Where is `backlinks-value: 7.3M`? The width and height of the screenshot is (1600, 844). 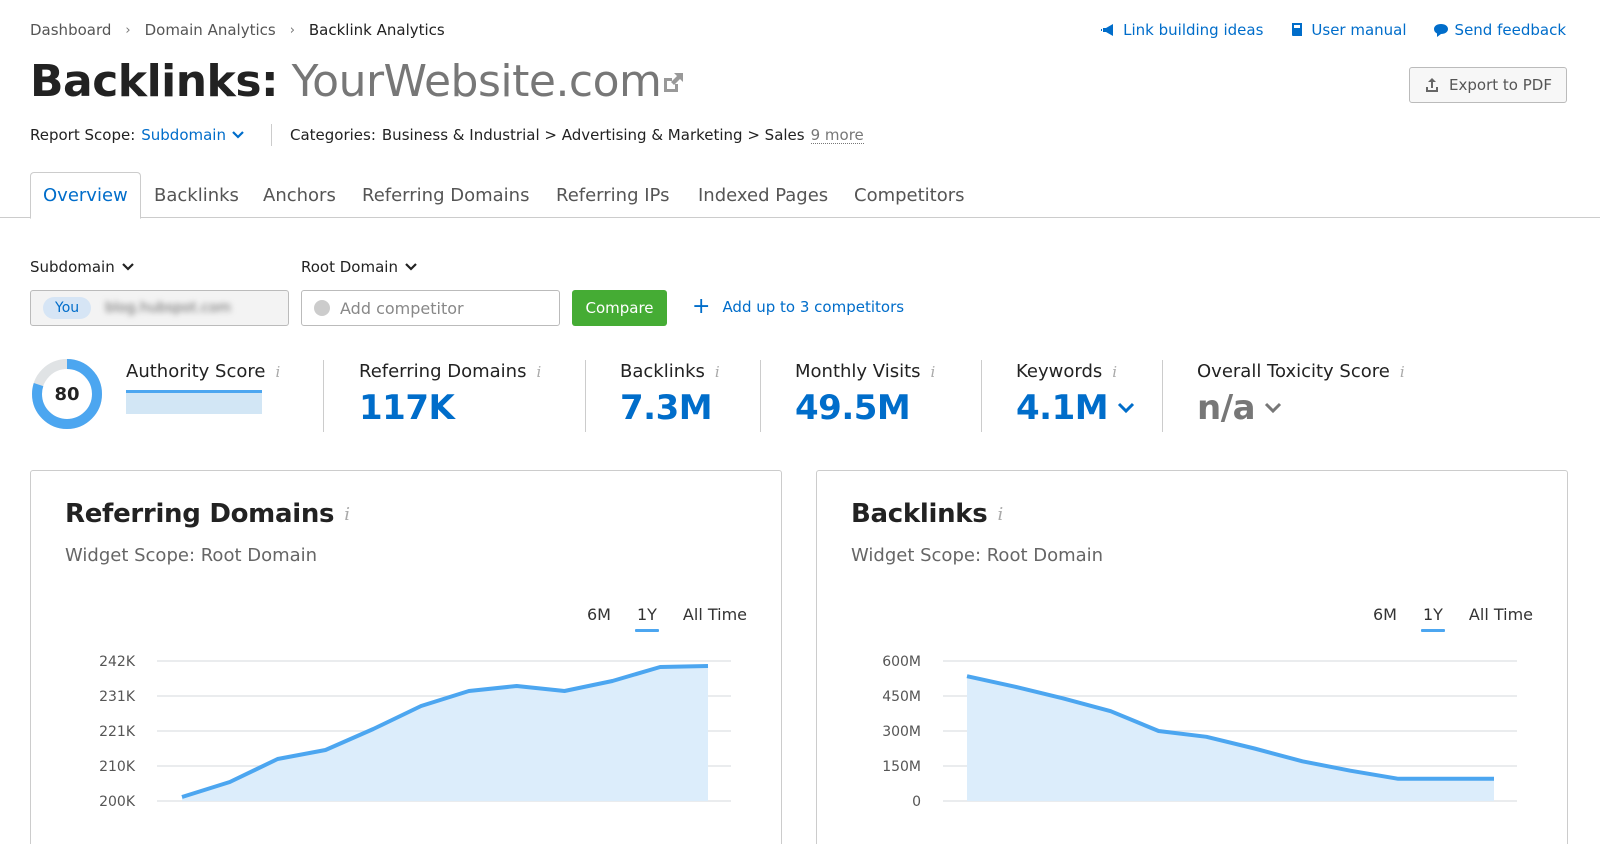
backlinks-value: 7.3M is located at coordinates (670, 408).